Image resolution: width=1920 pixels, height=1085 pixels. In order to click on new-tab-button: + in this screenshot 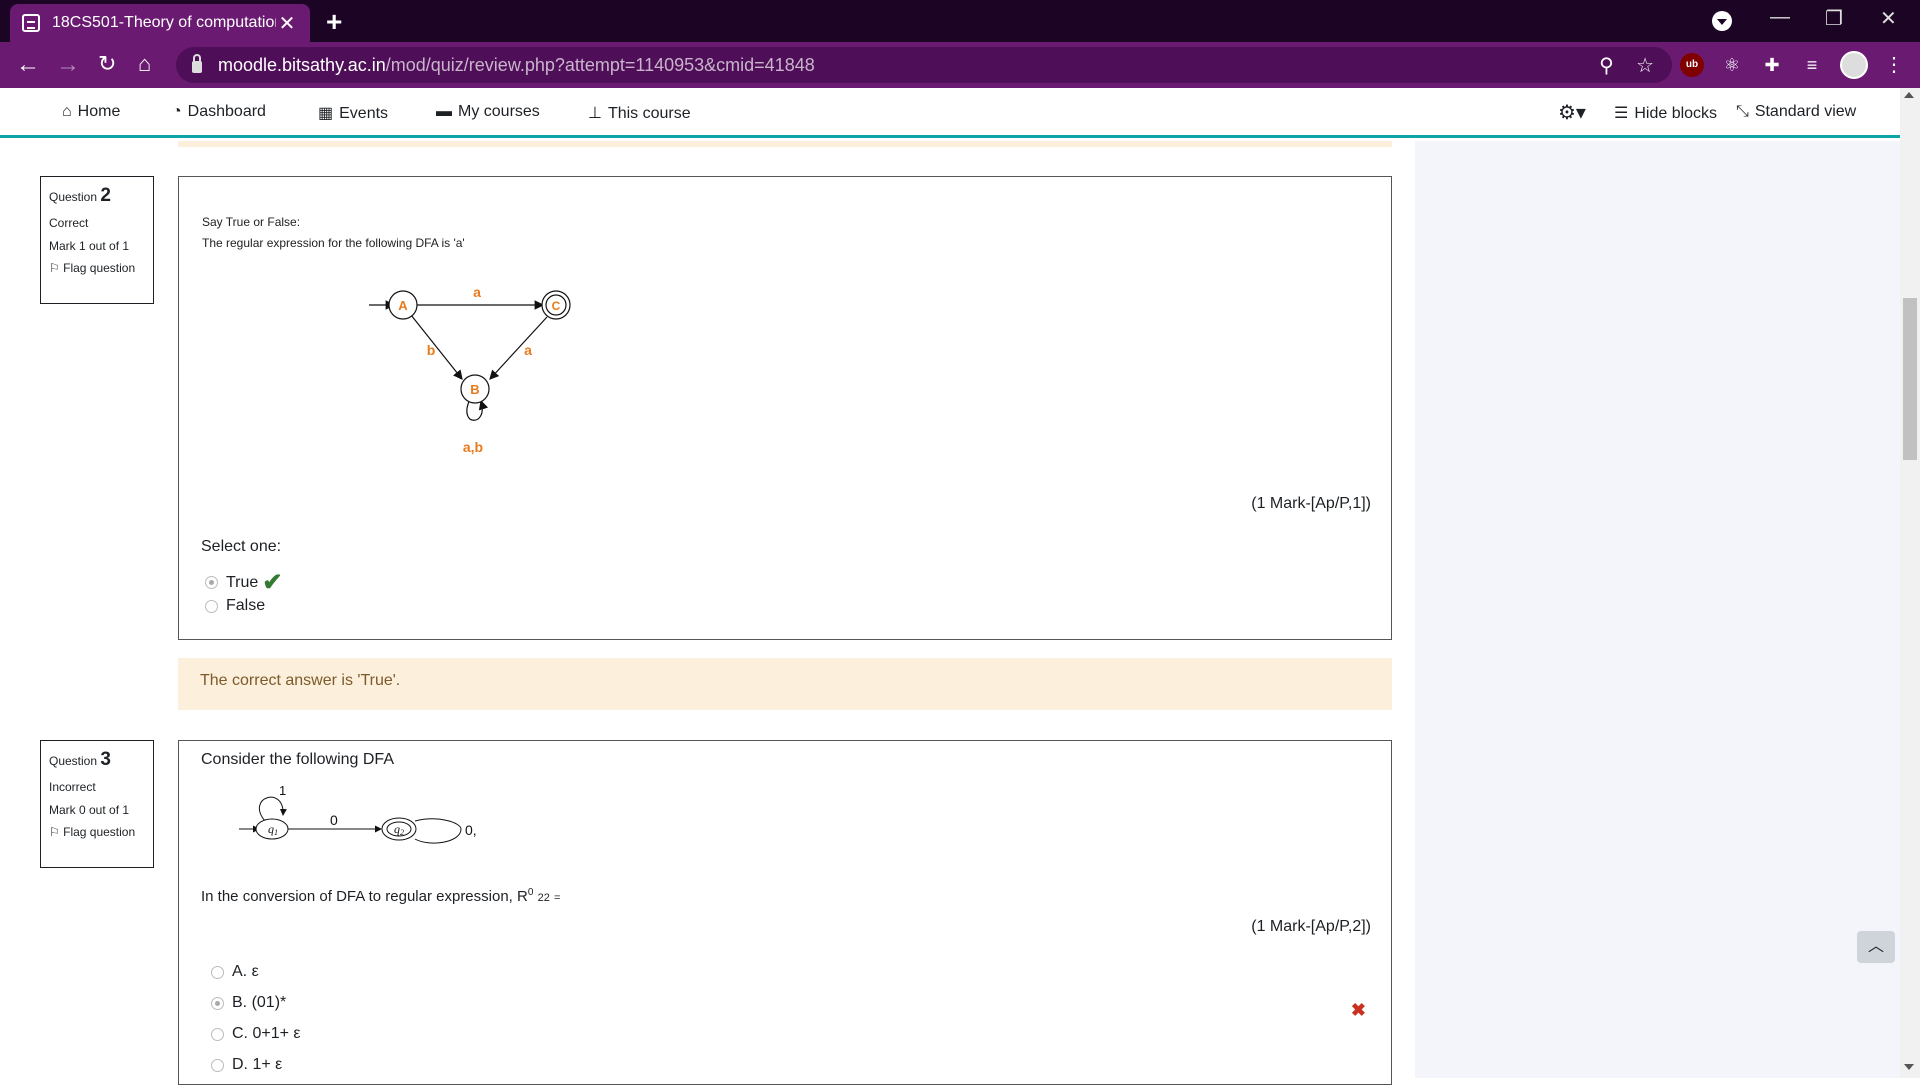, I will do `click(334, 22)`.